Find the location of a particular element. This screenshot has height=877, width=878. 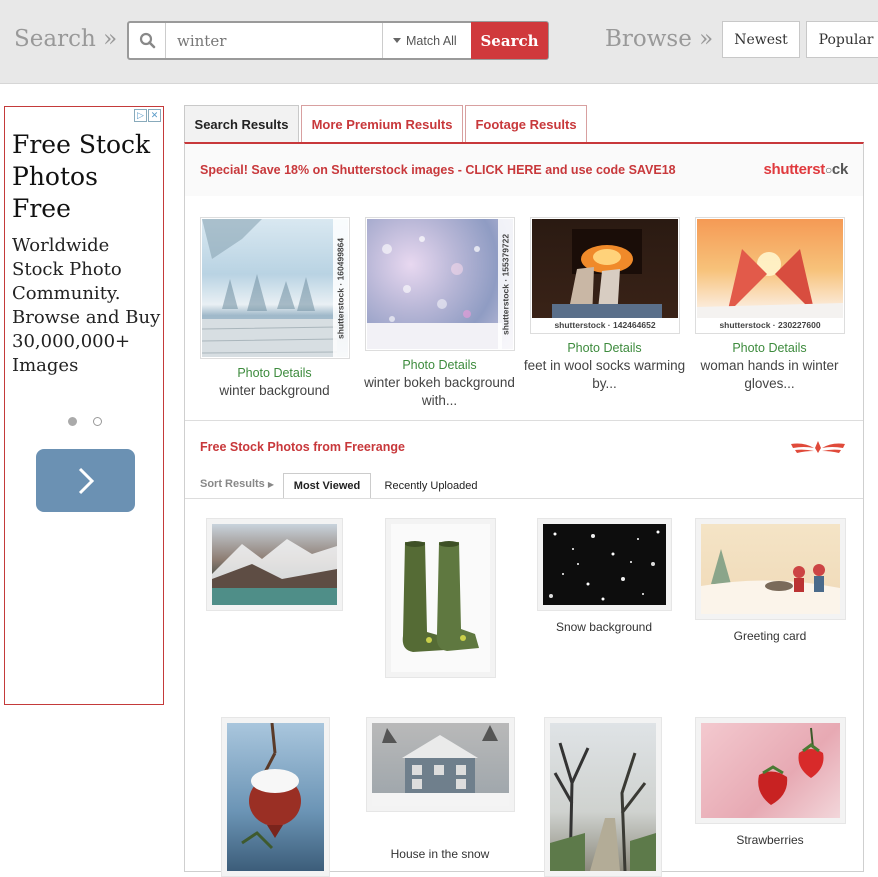

premium-watermark: shutterstock · 142464652 is located at coordinates (605, 325).